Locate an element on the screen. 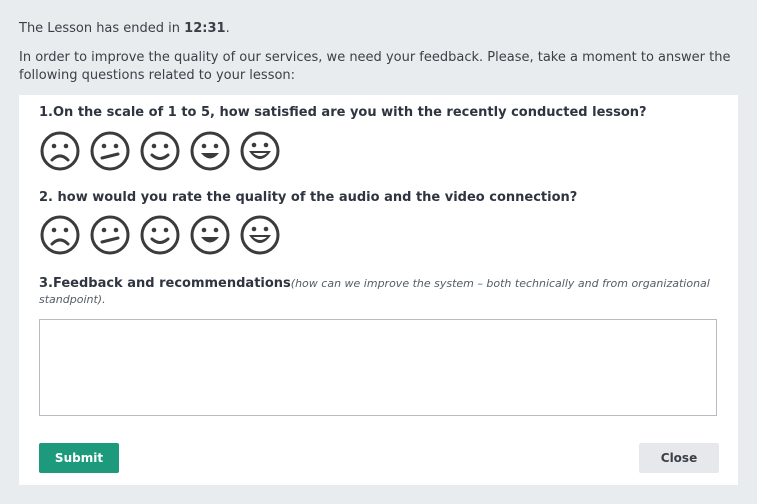 The width and height of the screenshot is (757, 504). lesson-ended-suffix: . is located at coordinates (227, 28).